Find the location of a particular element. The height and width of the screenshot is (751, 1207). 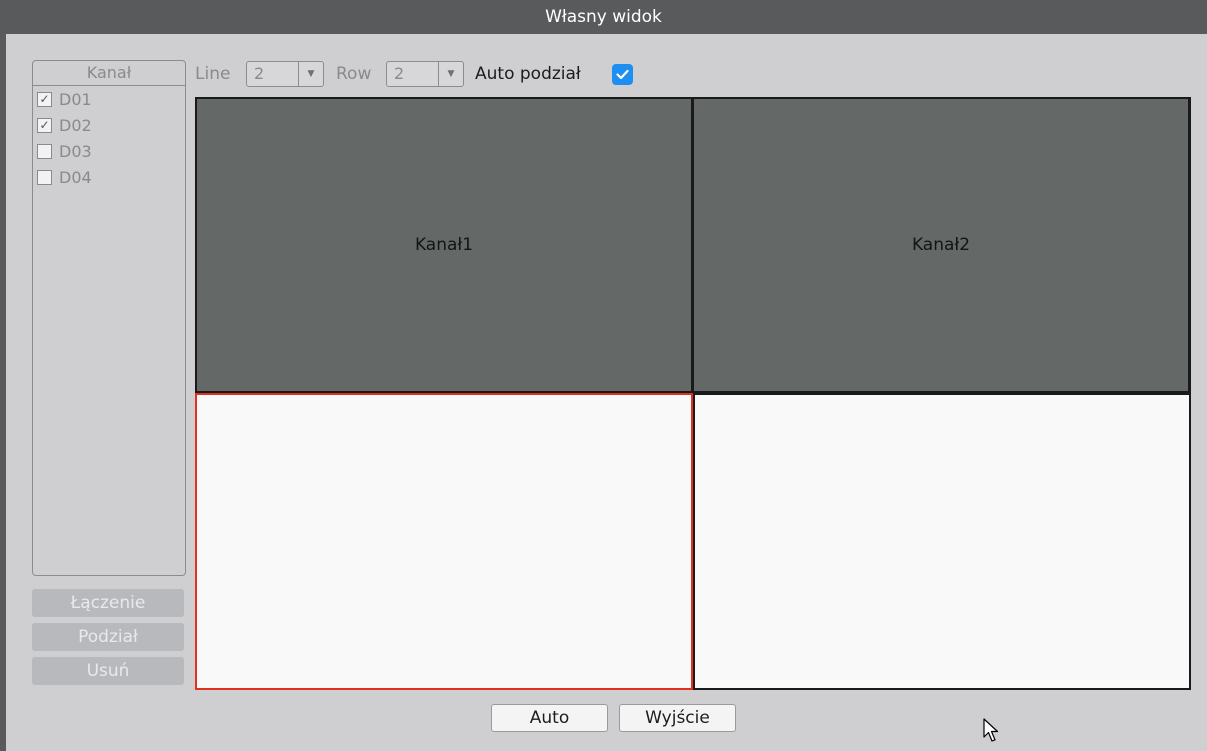

line-label: Line is located at coordinates (213, 74).